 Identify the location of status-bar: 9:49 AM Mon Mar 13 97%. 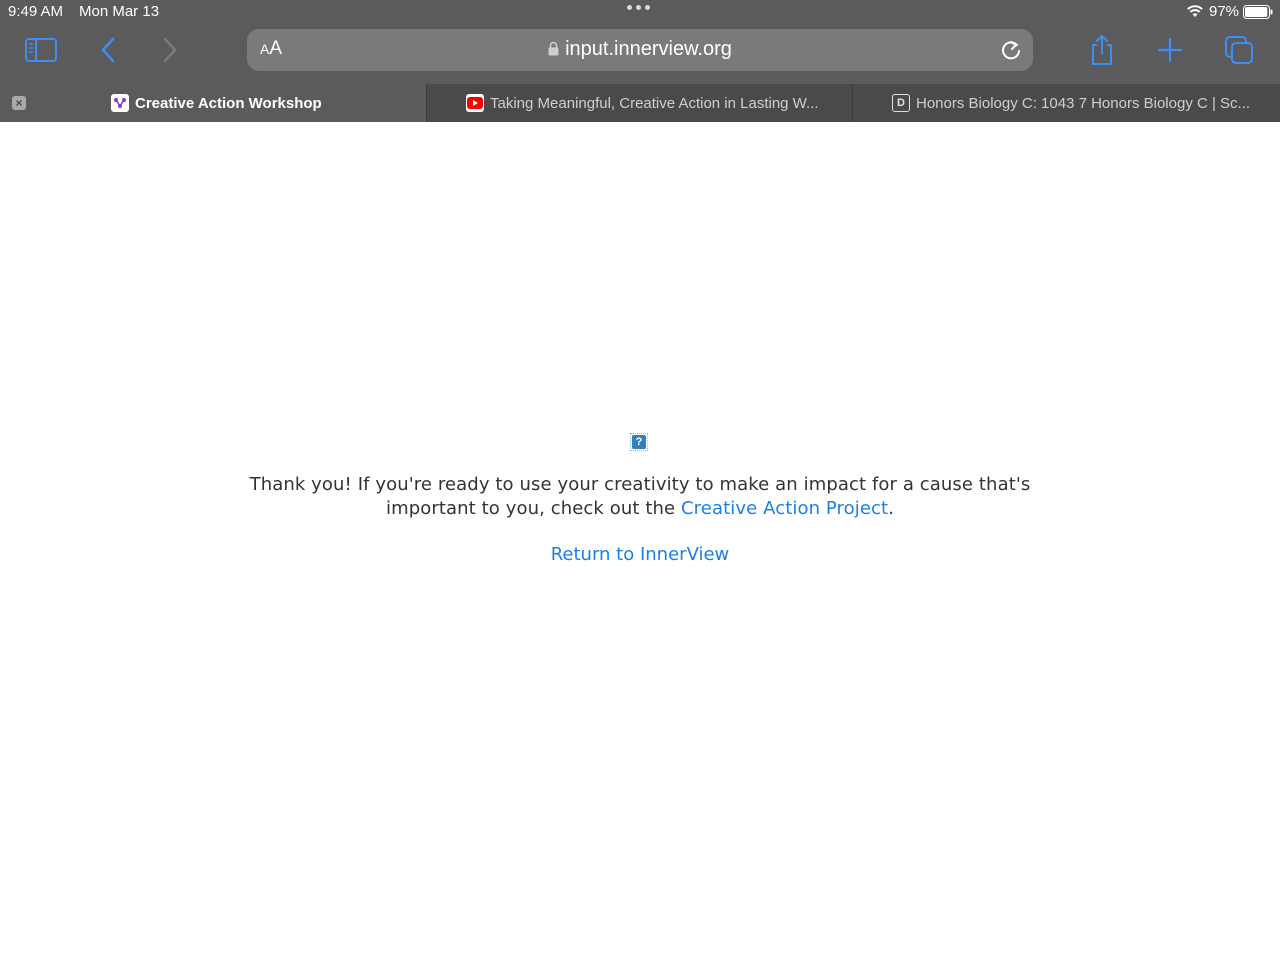
(640, 12).